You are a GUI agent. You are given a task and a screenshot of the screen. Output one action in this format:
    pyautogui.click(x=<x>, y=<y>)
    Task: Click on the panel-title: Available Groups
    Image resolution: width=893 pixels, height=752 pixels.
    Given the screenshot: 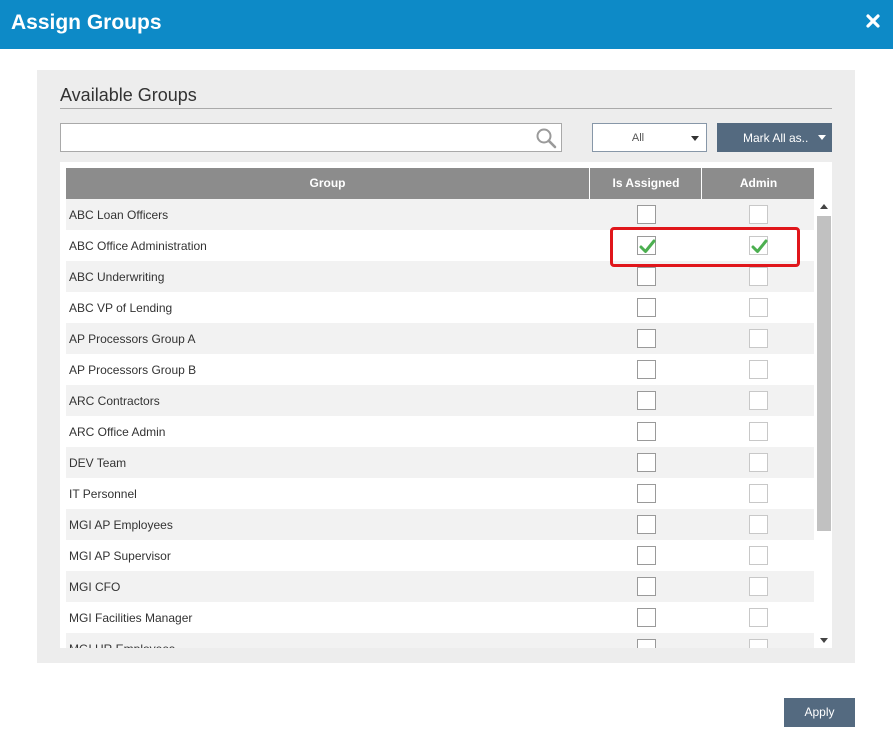 What is the action you would take?
    pyautogui.click(x=128, y=95)
    